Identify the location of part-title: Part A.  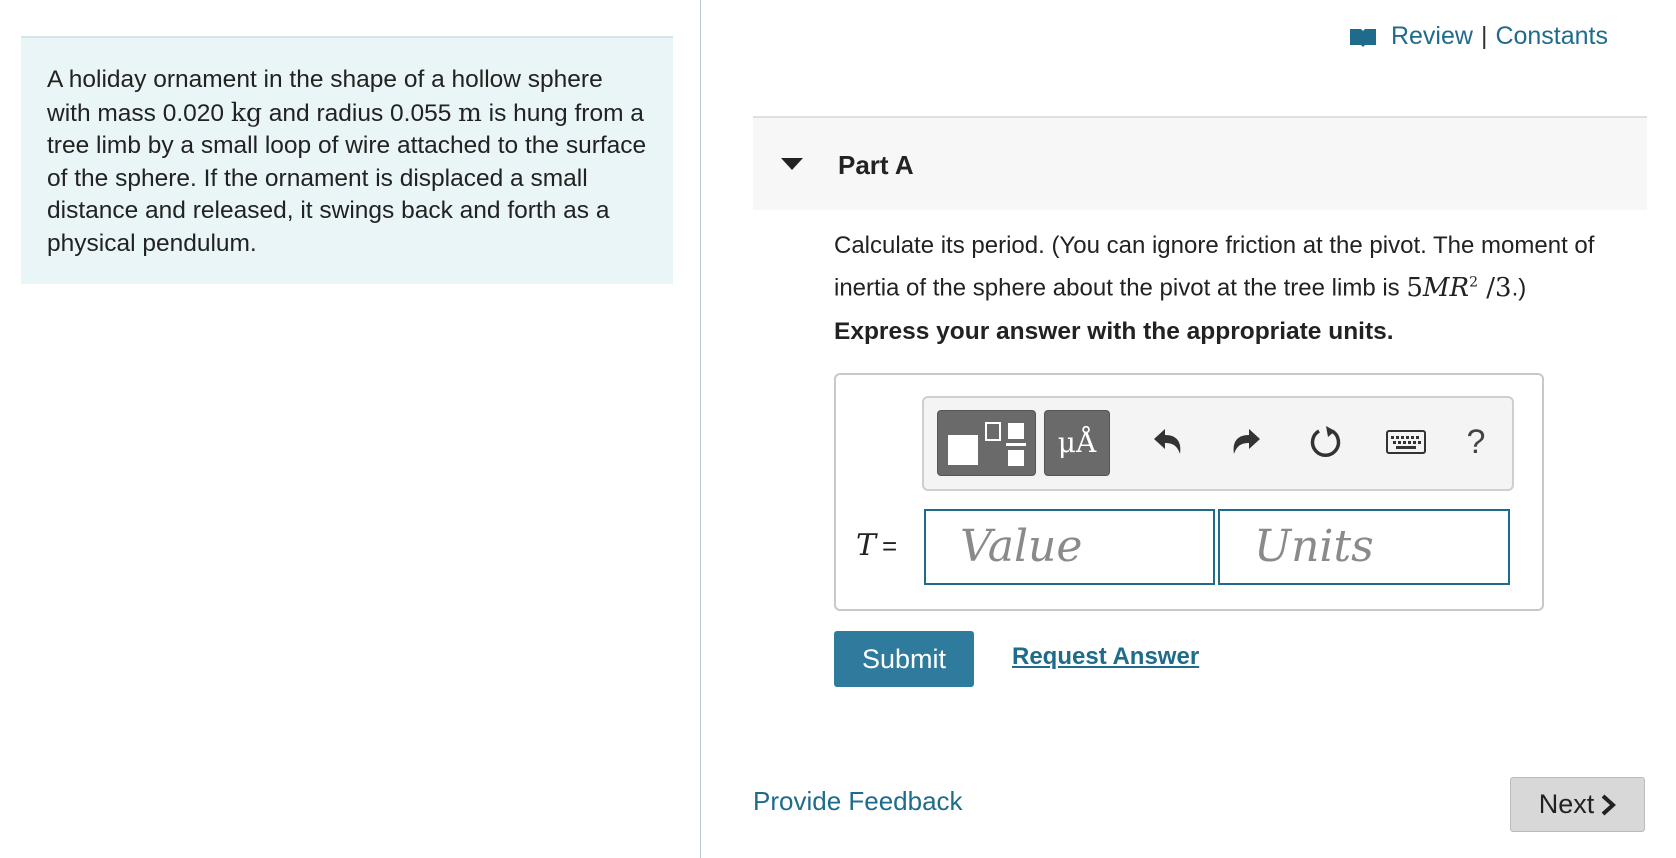
(876, 165).